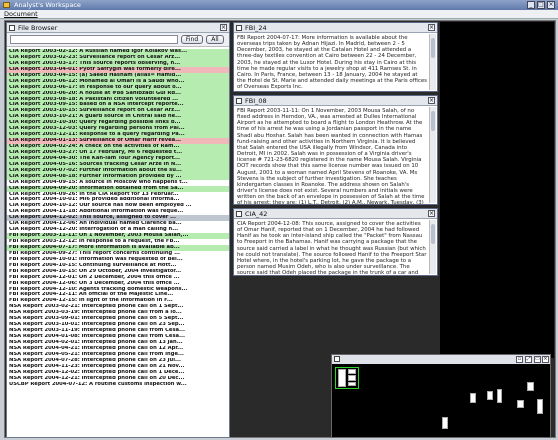 The width and height of the screenshot is (558, 440). I want to click on document-title: CIA_42, so click(256, 214).